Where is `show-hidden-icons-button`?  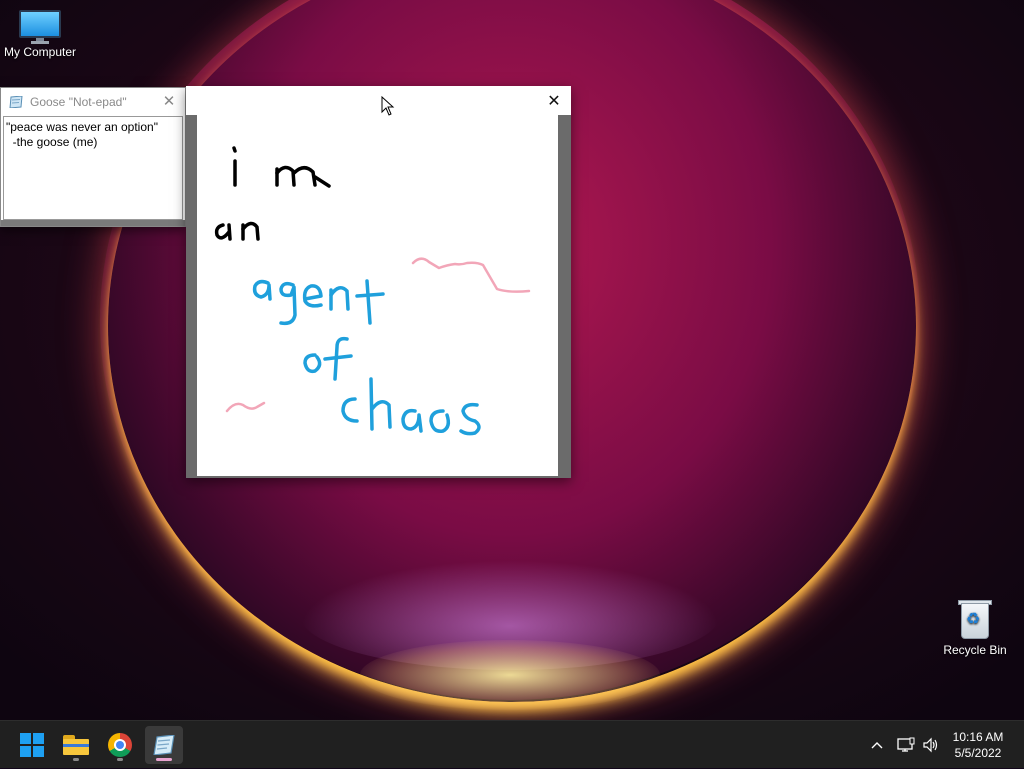 show-hidden-icons-button is located at coordinates (877, 745).